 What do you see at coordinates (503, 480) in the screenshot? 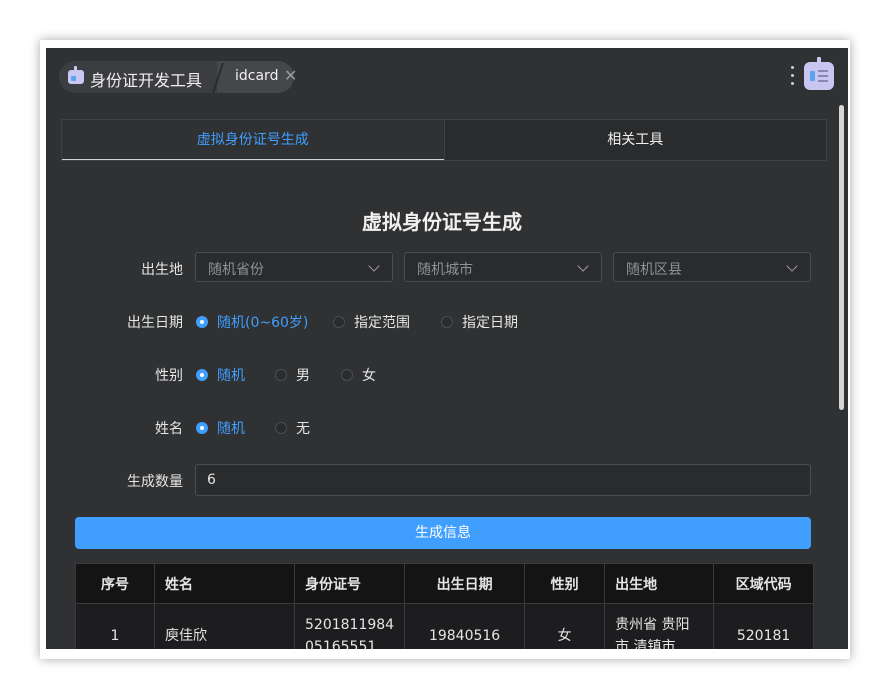
I see `count-input: 6` at bounding box center [503, 480].